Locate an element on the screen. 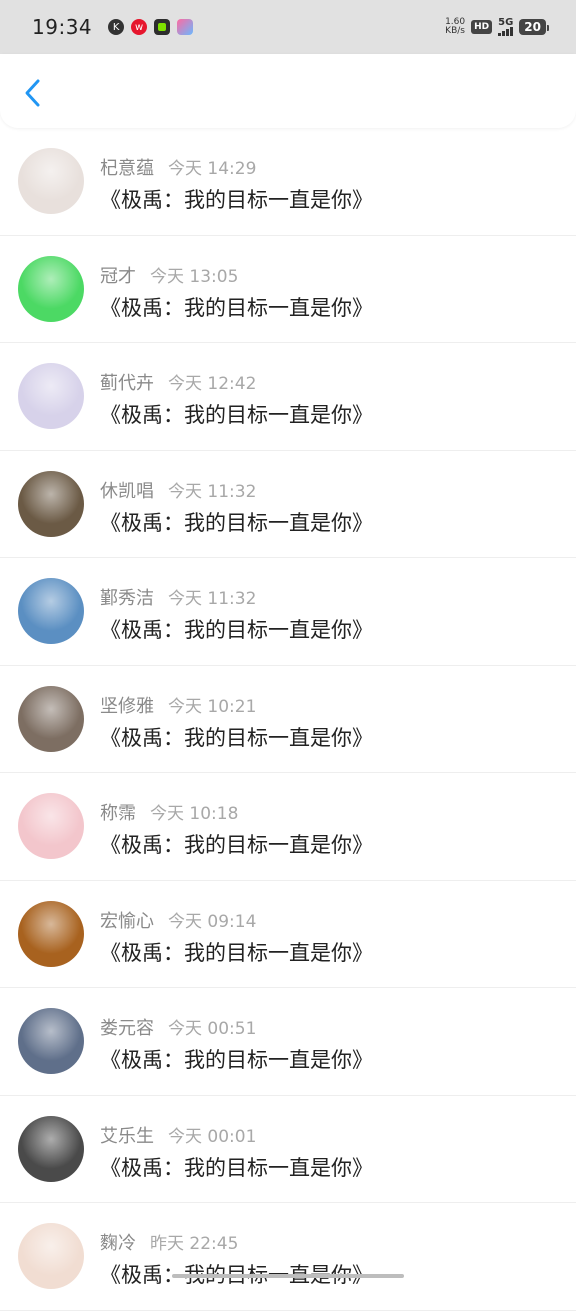  author-name: 冠才 is located at coordinates (118, 276).